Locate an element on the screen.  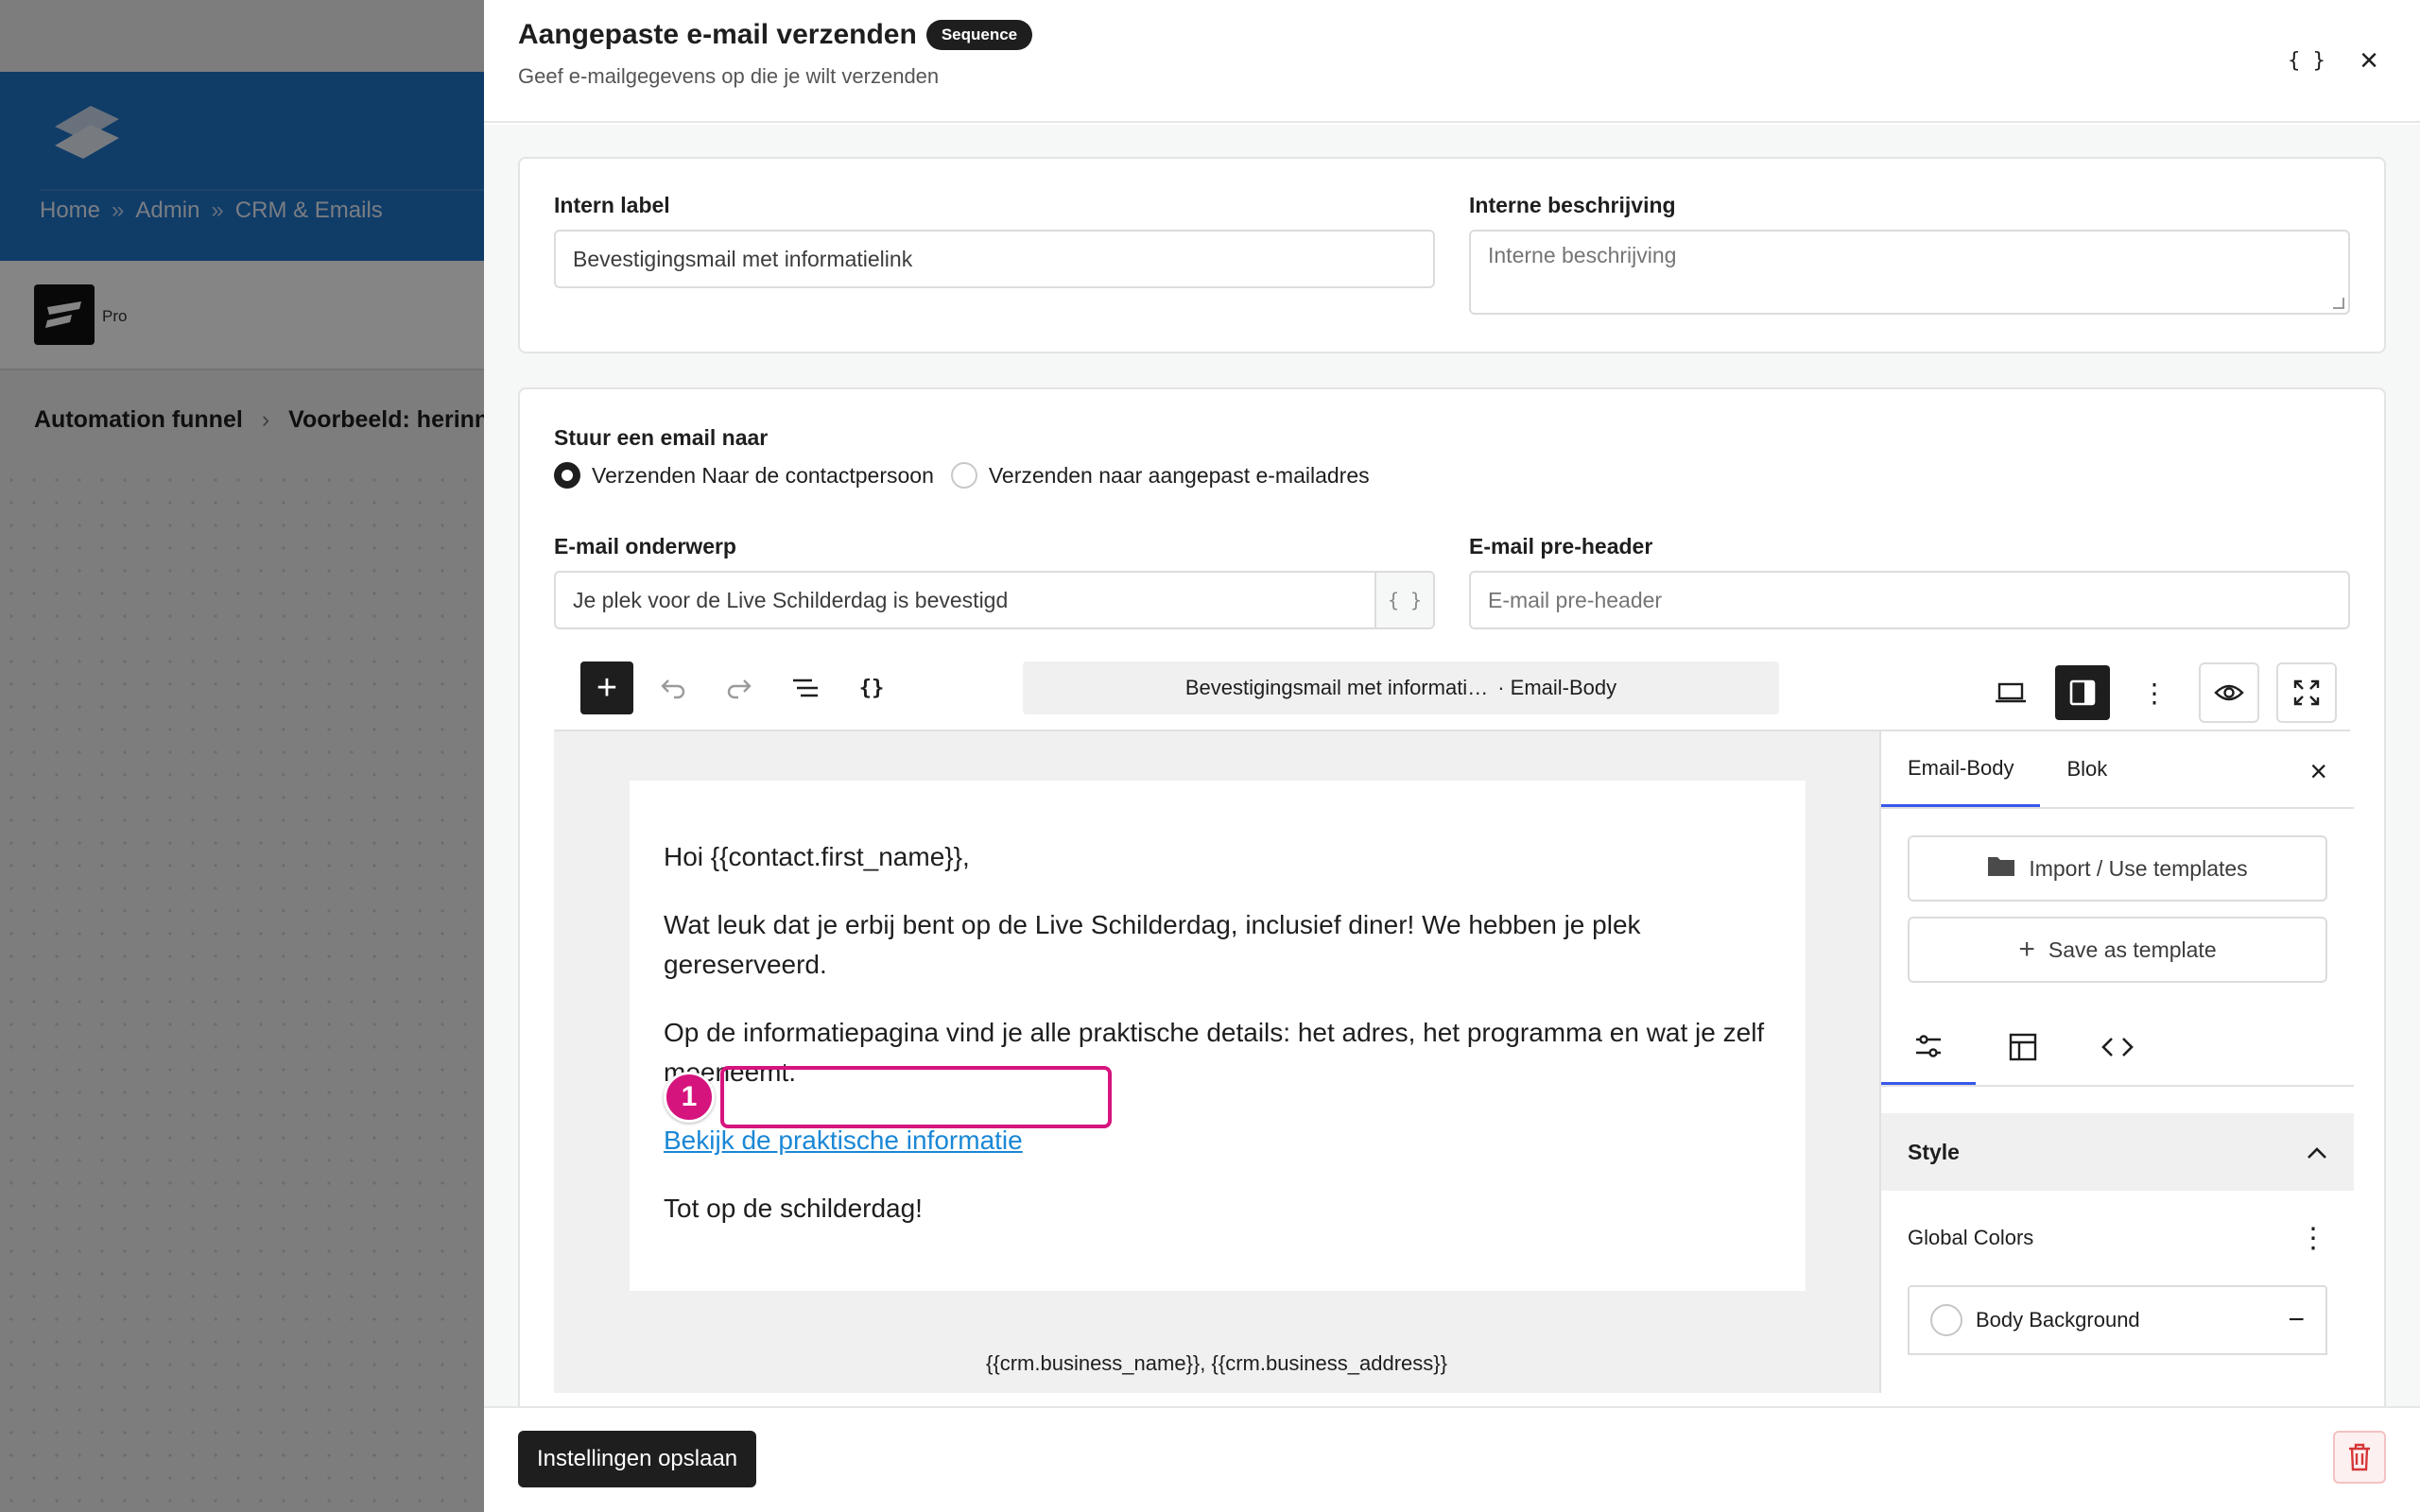
fullscreen-icon is located at coordinates (2306, 692).